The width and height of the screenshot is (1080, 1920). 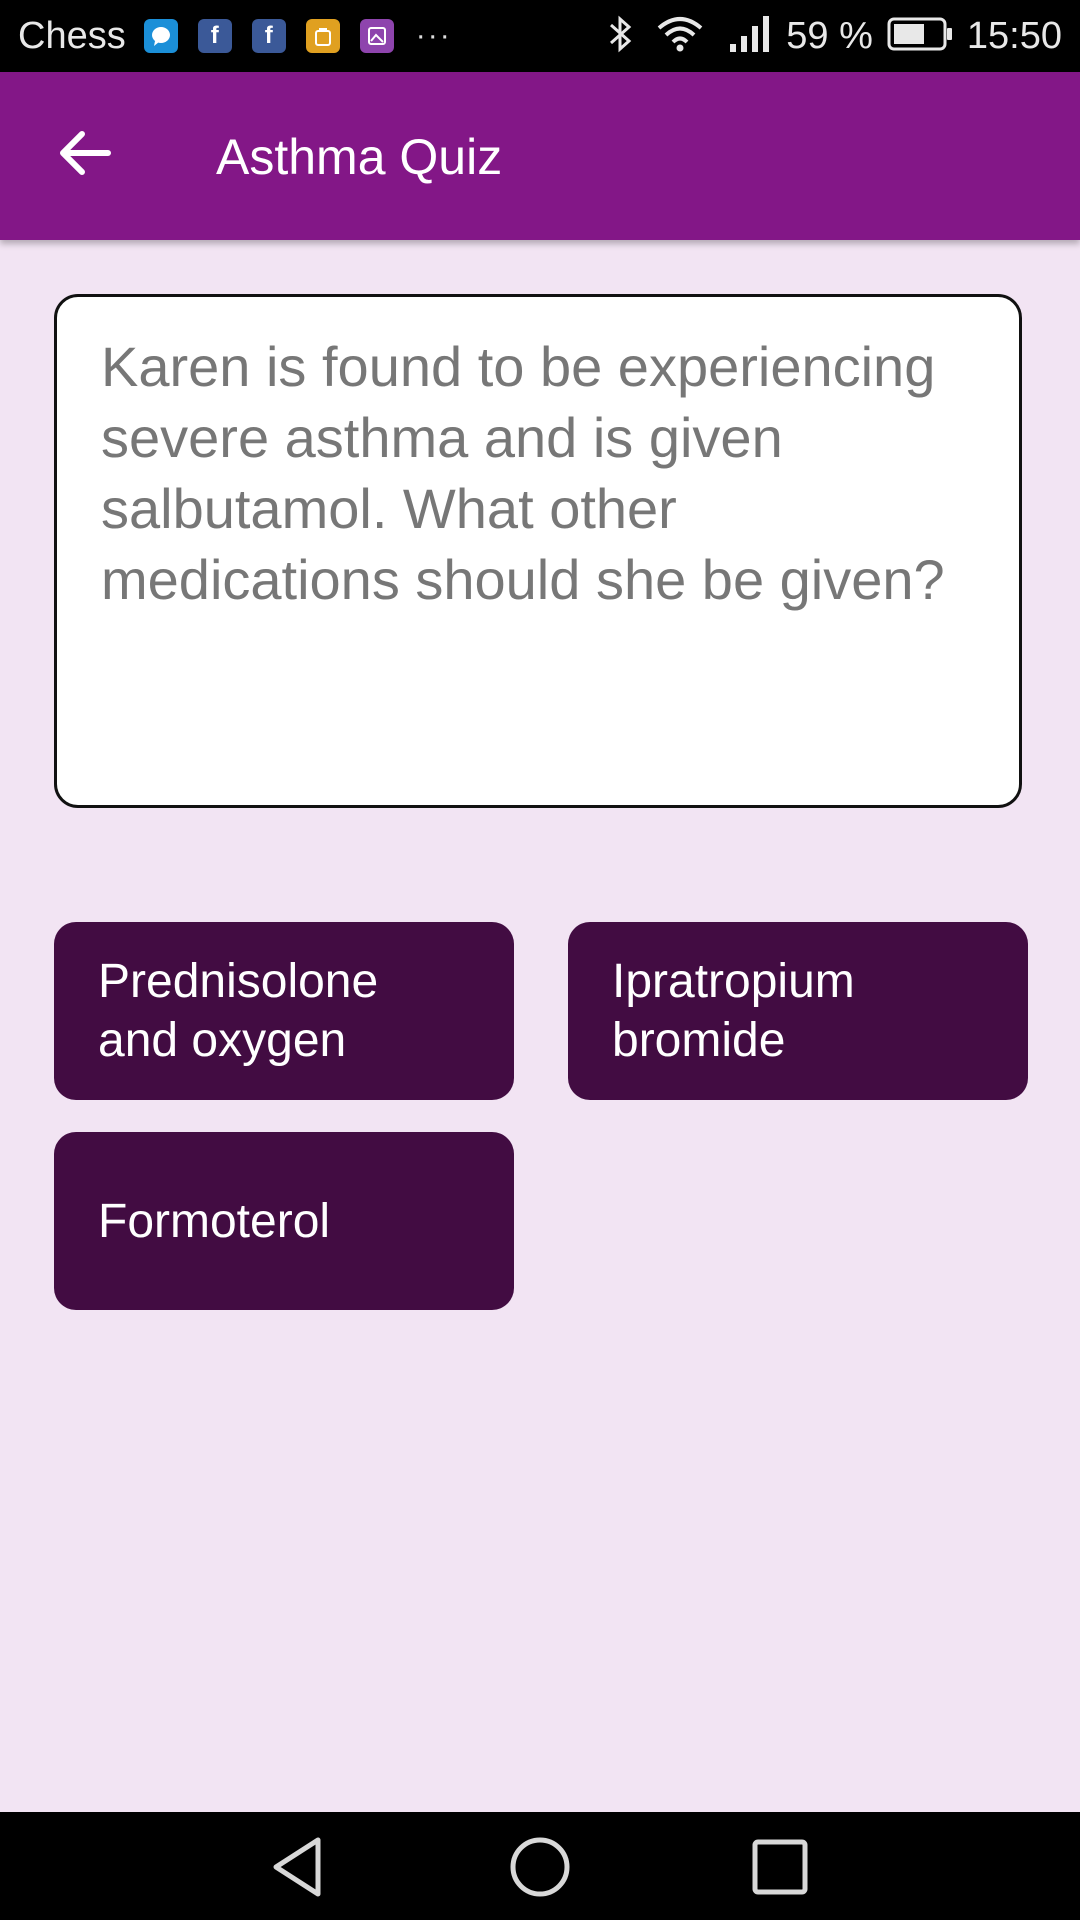 What do you see at coordinates (920, 36) in the screenshot?
I see `battery-icon` at bounding box center [920, 36].